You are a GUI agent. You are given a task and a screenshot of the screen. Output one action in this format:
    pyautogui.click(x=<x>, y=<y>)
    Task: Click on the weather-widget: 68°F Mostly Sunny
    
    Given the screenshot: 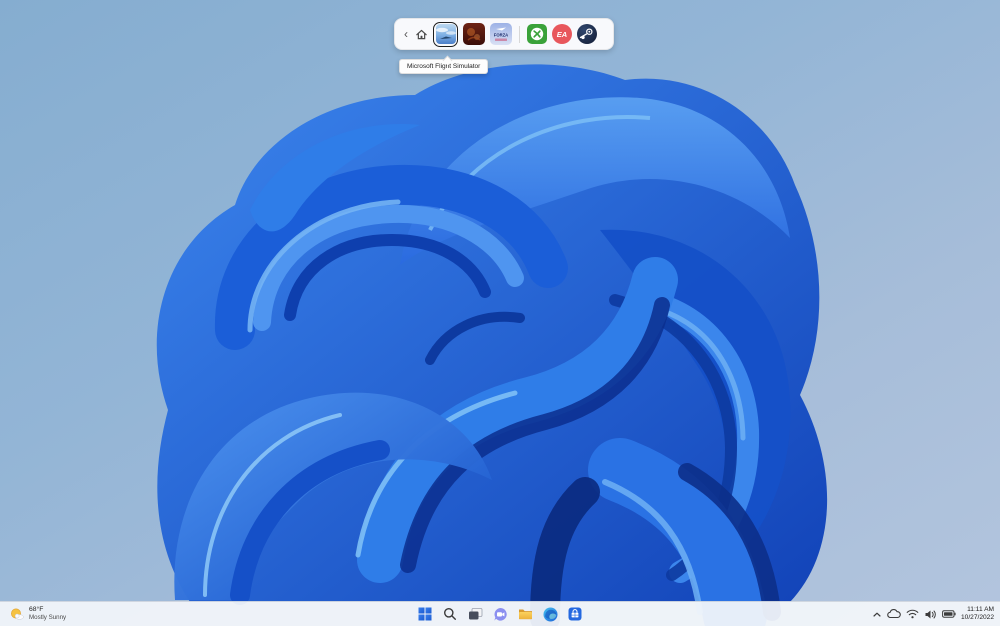 What is the action you would take?
    pyautogui.click(x=38, y=614)
    